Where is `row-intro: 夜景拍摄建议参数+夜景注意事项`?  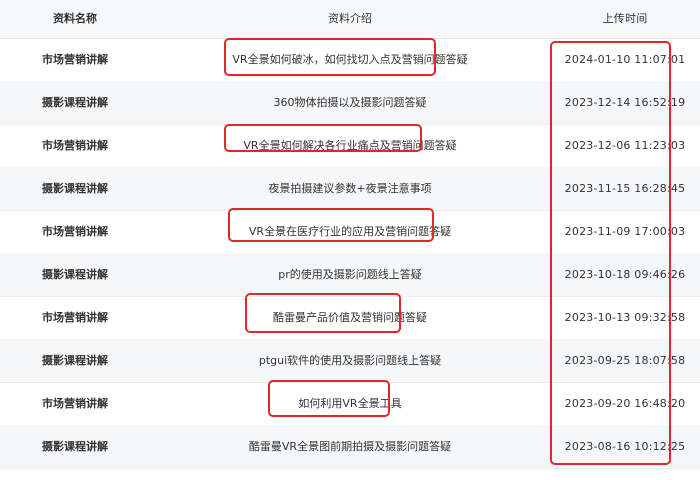
row-intro: 夜景拍摄建议参数+夜景注意事项 is located at coordinates (350, 188).